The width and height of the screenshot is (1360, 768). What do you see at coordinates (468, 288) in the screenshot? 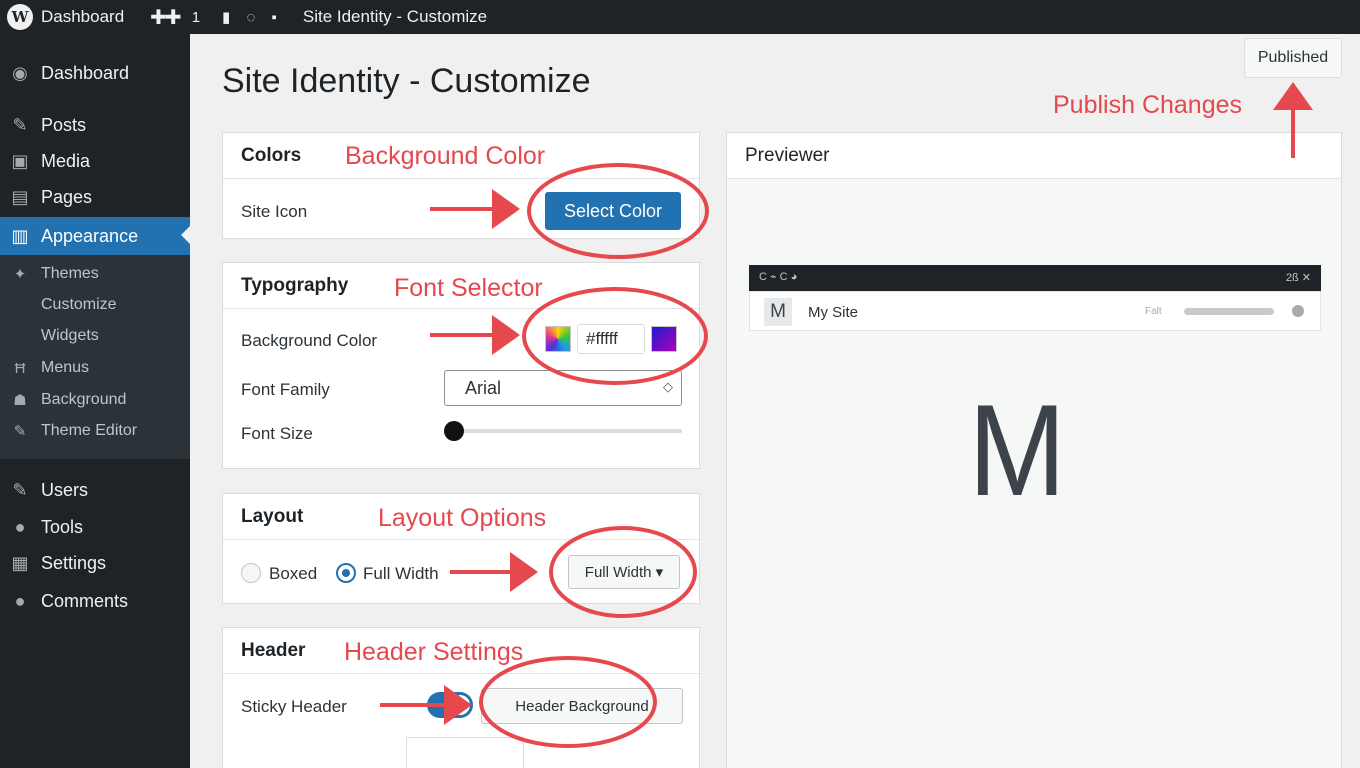
I see `annotation-font-selector: Font Selector` at bounding box center [468, 288].